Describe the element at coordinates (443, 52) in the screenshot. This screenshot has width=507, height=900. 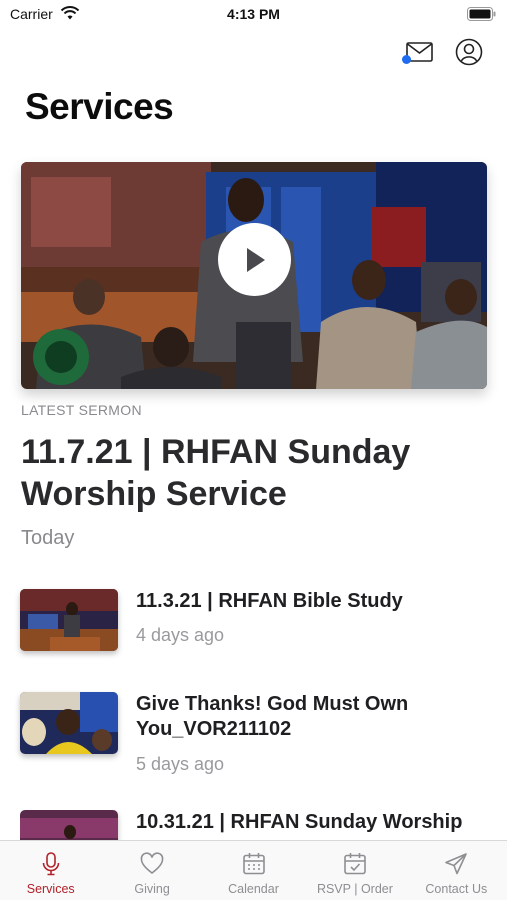
I see `header-actions` at that location.